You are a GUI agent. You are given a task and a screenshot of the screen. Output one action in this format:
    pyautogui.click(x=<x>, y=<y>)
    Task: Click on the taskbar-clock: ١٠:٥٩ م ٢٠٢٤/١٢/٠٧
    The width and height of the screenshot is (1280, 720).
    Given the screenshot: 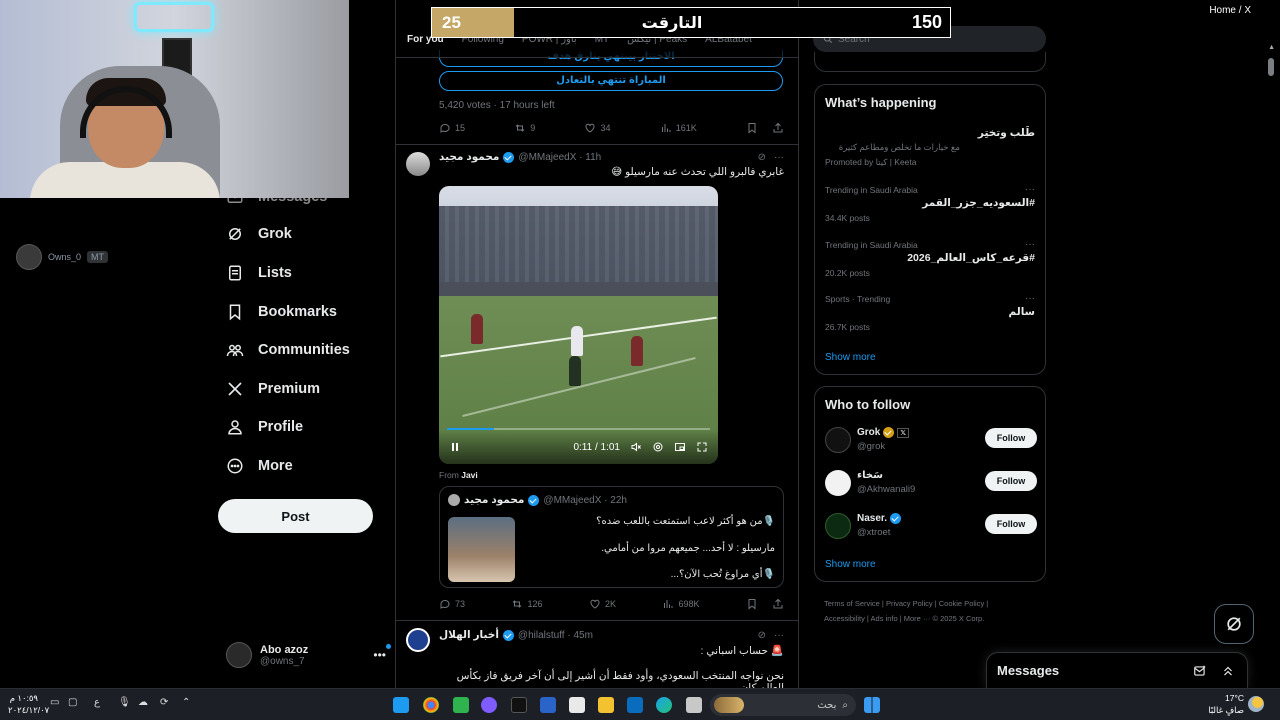 What is the action you would take?
    pyautogui.click(x=28, y=704)
    